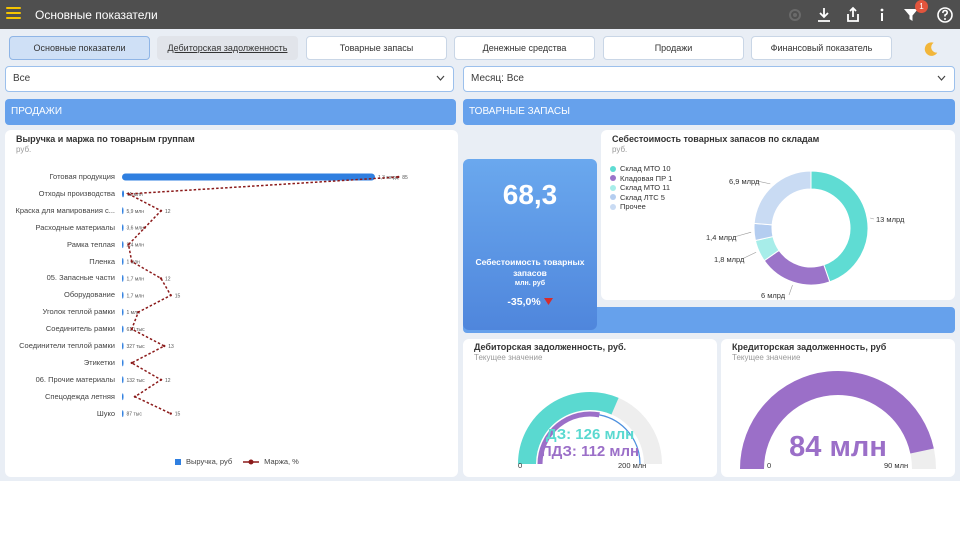 The image size is (960, 540). Describe the element at coordinates (824, 15) in the screenshot. I see `download-icon` at that location.